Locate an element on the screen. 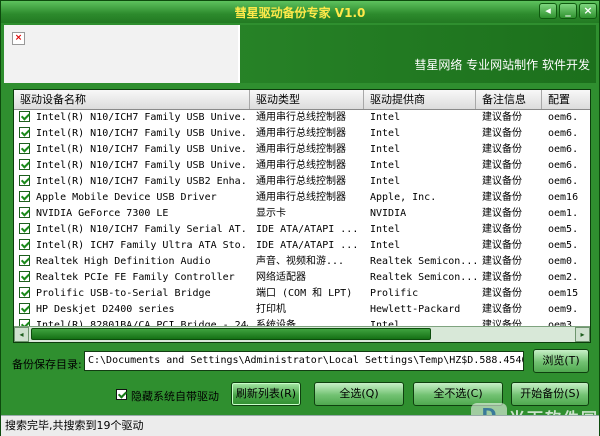 Image resolution: width=600 pixels, height=436 pixels. close-button: × is located at coordinates (588, 11).